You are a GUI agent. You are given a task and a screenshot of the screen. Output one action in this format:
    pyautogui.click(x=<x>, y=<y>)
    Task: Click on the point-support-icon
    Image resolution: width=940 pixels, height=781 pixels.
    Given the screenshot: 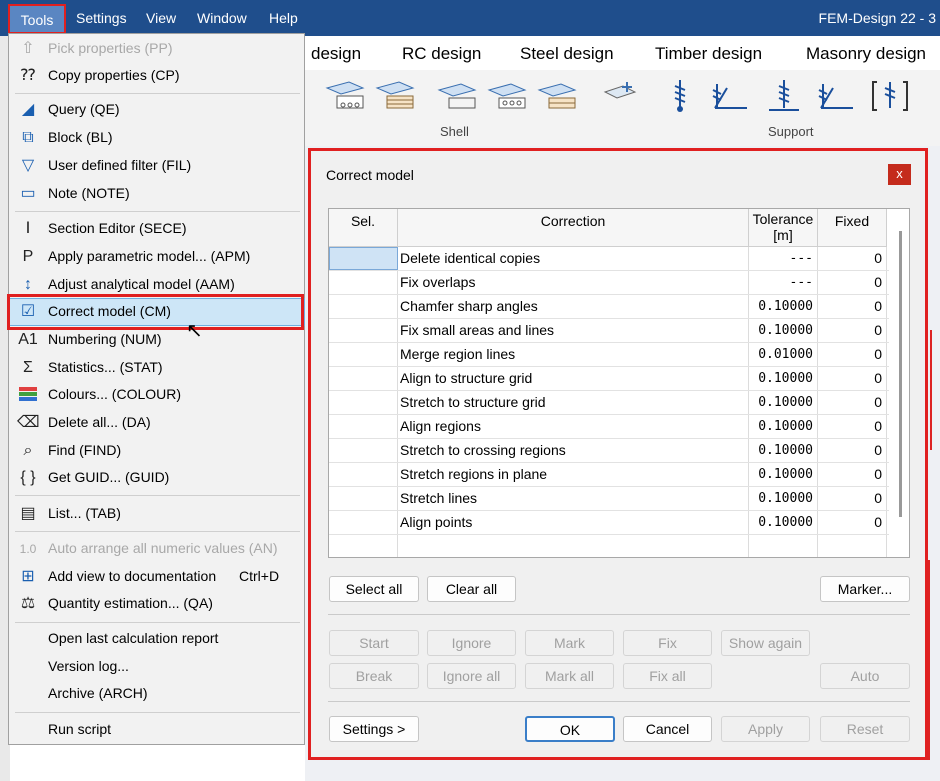 What is the action you would take?
    pyautogui.click(x=680, y=96)
    